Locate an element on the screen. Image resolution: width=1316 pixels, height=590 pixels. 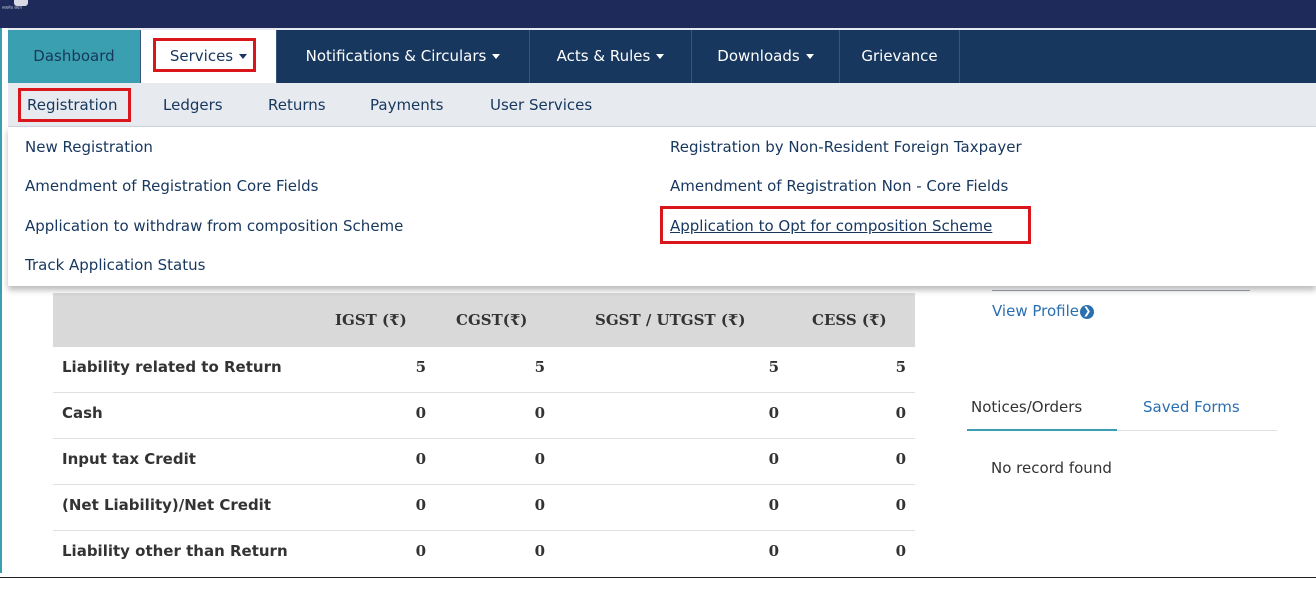
tab-notices-orders: Notices/Orders is located at coordinates (1026, 407).